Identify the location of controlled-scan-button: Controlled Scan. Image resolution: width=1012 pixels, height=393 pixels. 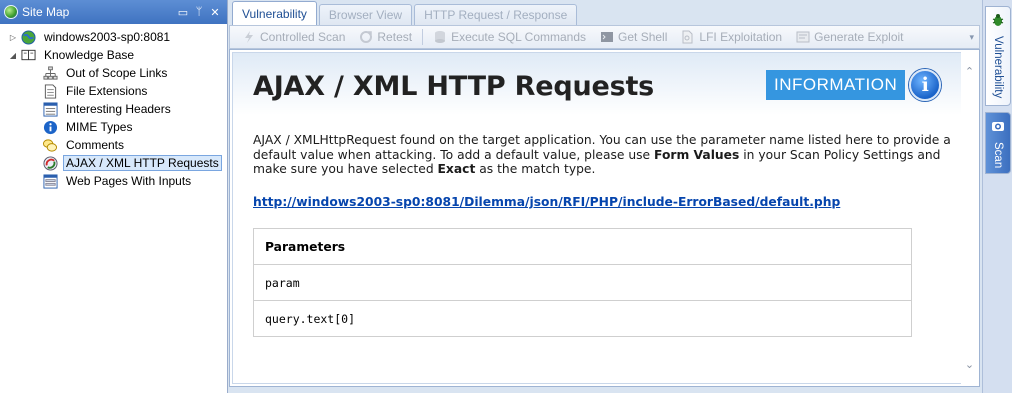
(293, 37).